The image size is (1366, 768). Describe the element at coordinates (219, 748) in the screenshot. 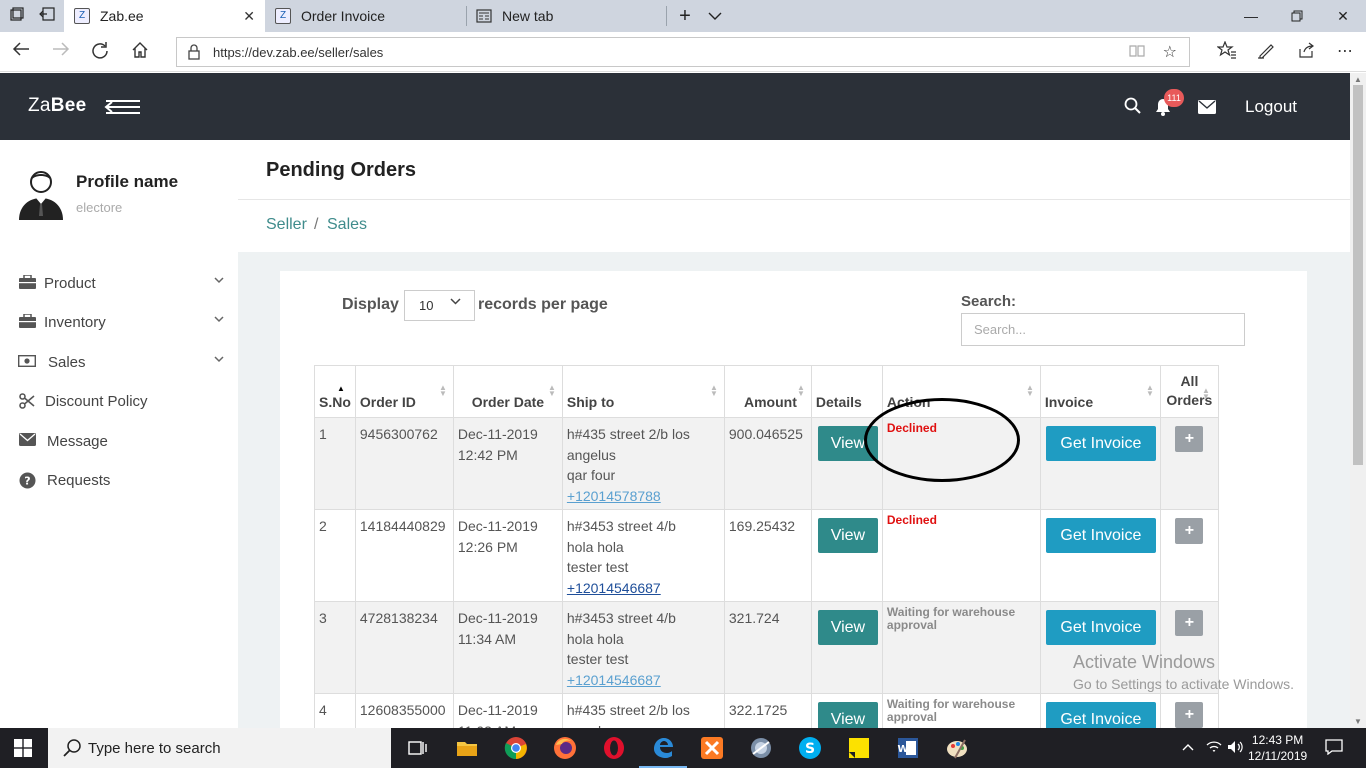

I see `taskbar-search-box: Type here to search` at that location.